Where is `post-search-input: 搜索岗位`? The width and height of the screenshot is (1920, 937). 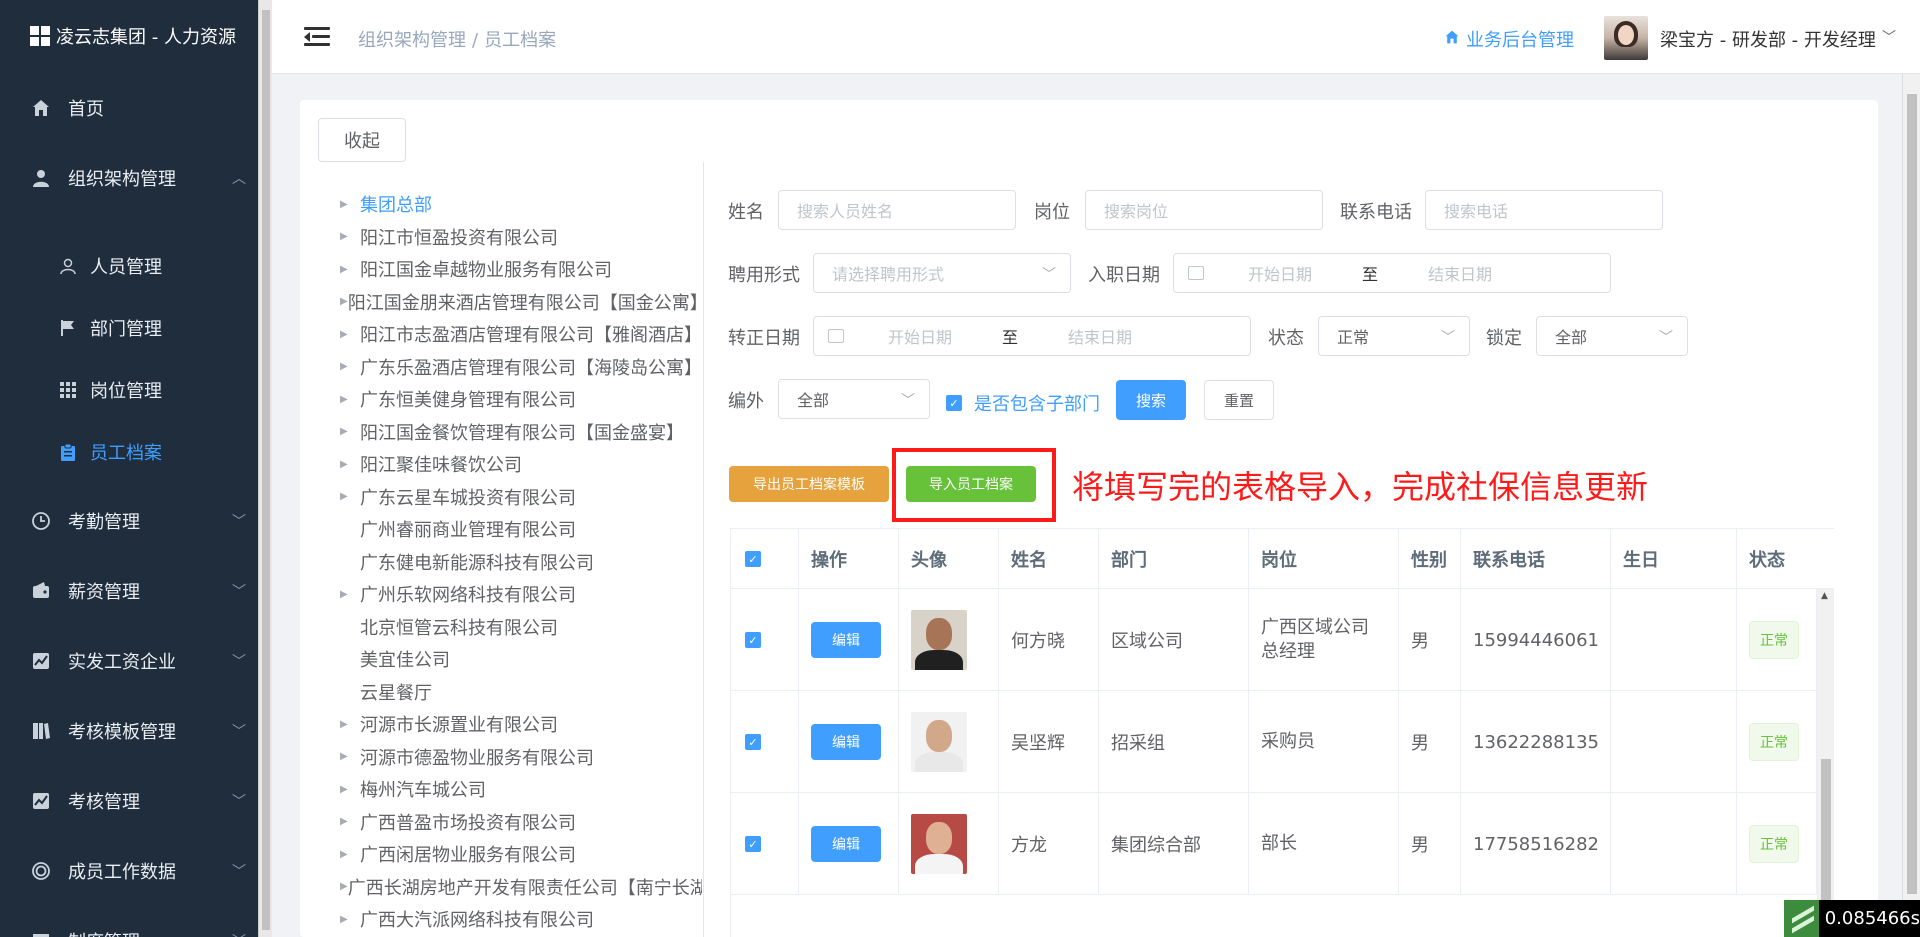 post-search-input: 搜索岗位 is located at coordinates (1204, 210).